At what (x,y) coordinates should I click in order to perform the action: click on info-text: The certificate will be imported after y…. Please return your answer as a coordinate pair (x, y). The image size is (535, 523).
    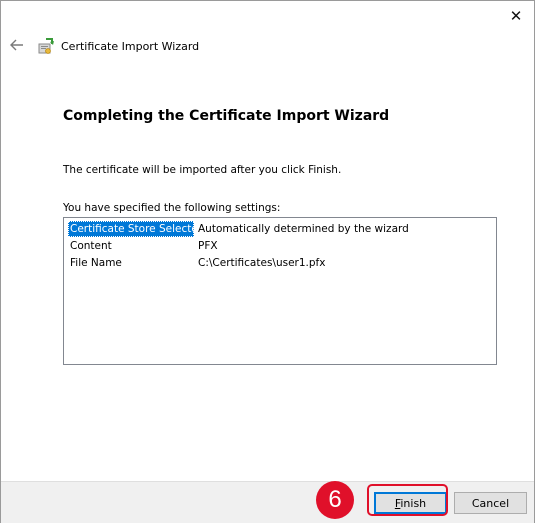
    Looking at the image, I should click on (202, 170).